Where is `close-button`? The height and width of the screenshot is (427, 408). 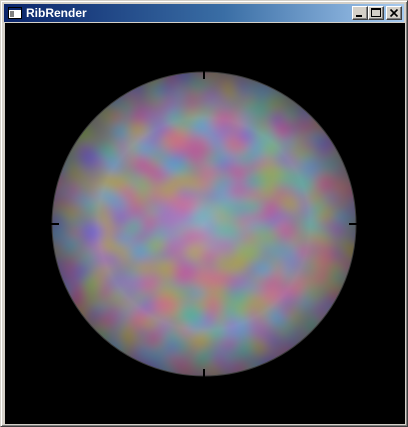 close-button is located at coordinates (394, 13).